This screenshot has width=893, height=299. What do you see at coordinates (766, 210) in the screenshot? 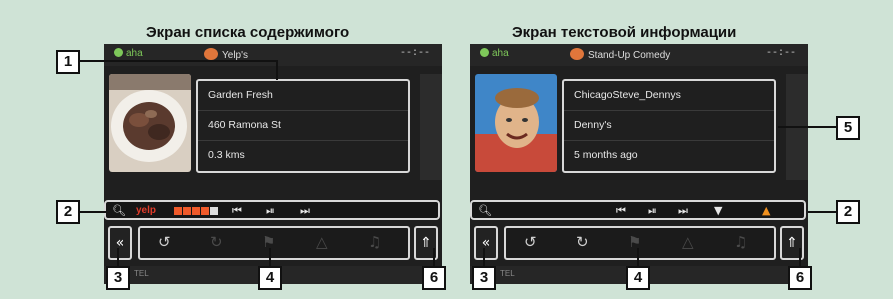
I see `thumbs-up-icon: ▲` at bounding box center [766, 210].